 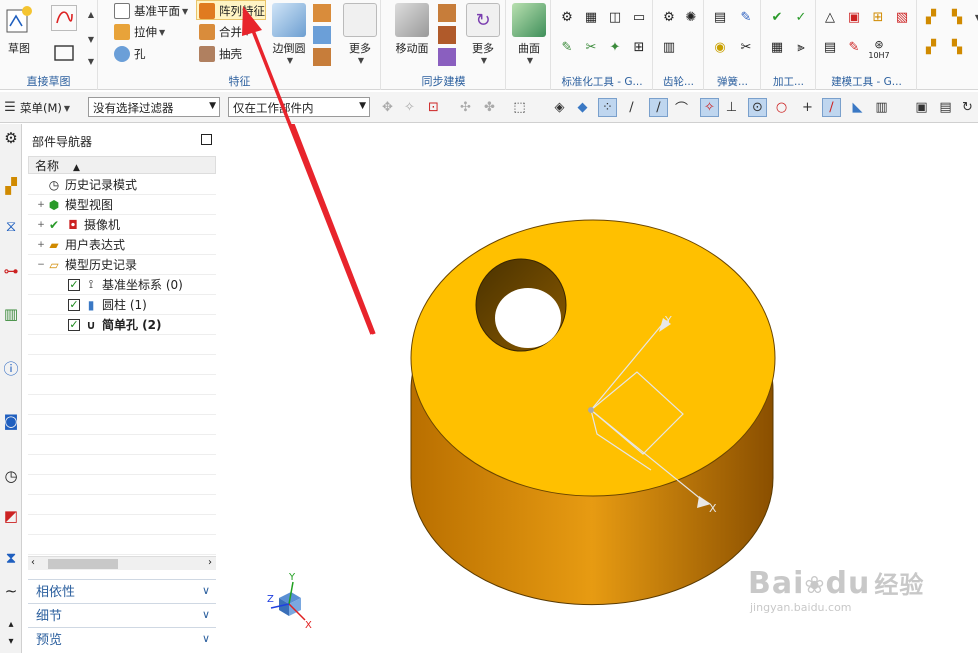 I want to click on part-navigator-icon: ⊶, so click(x=11, y=271).